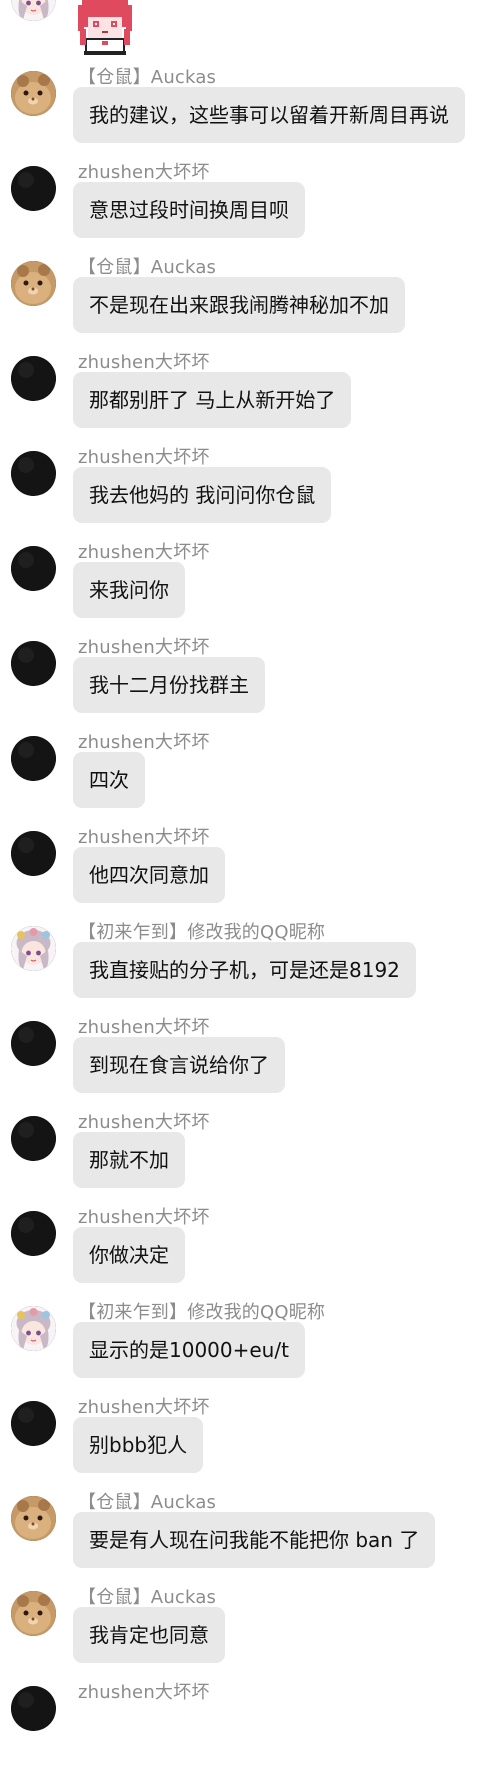 This screenshot has width=487, height=1781. Describe the element at coordinates (179, 1065) in the screenshot. I see `message-bubble: 到现在食言说给你了` at that location.